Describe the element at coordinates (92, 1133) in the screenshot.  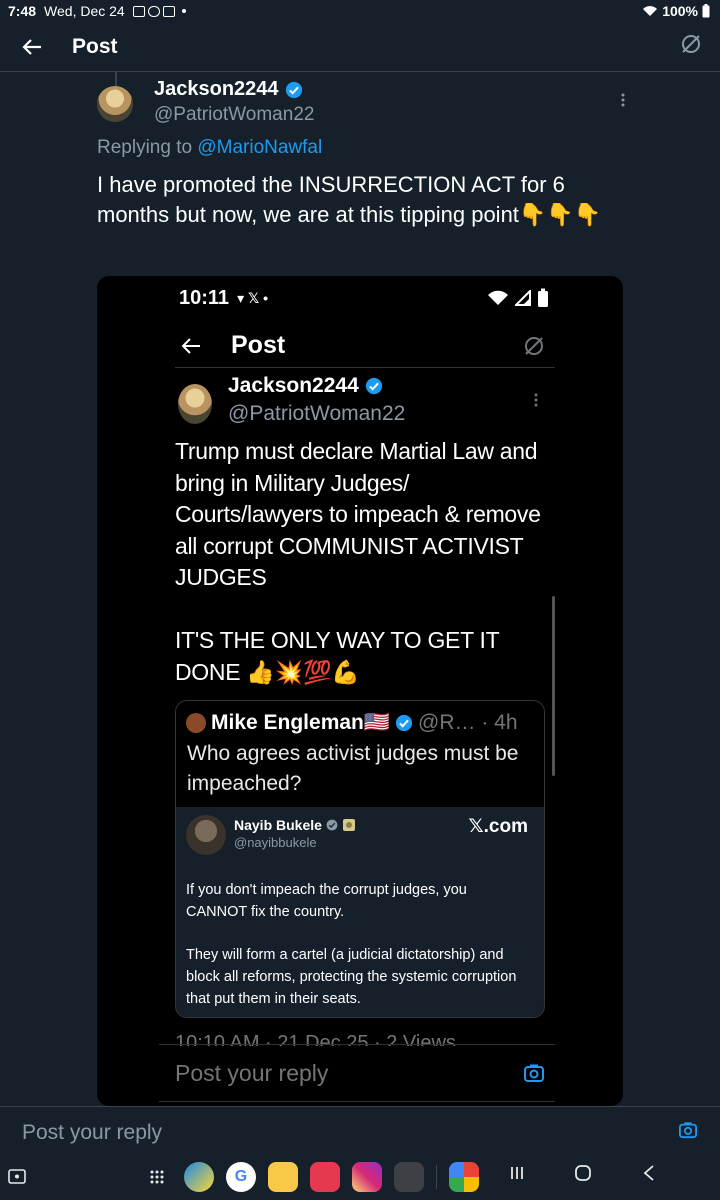
I see `reply-input: Post your reply` at that location.